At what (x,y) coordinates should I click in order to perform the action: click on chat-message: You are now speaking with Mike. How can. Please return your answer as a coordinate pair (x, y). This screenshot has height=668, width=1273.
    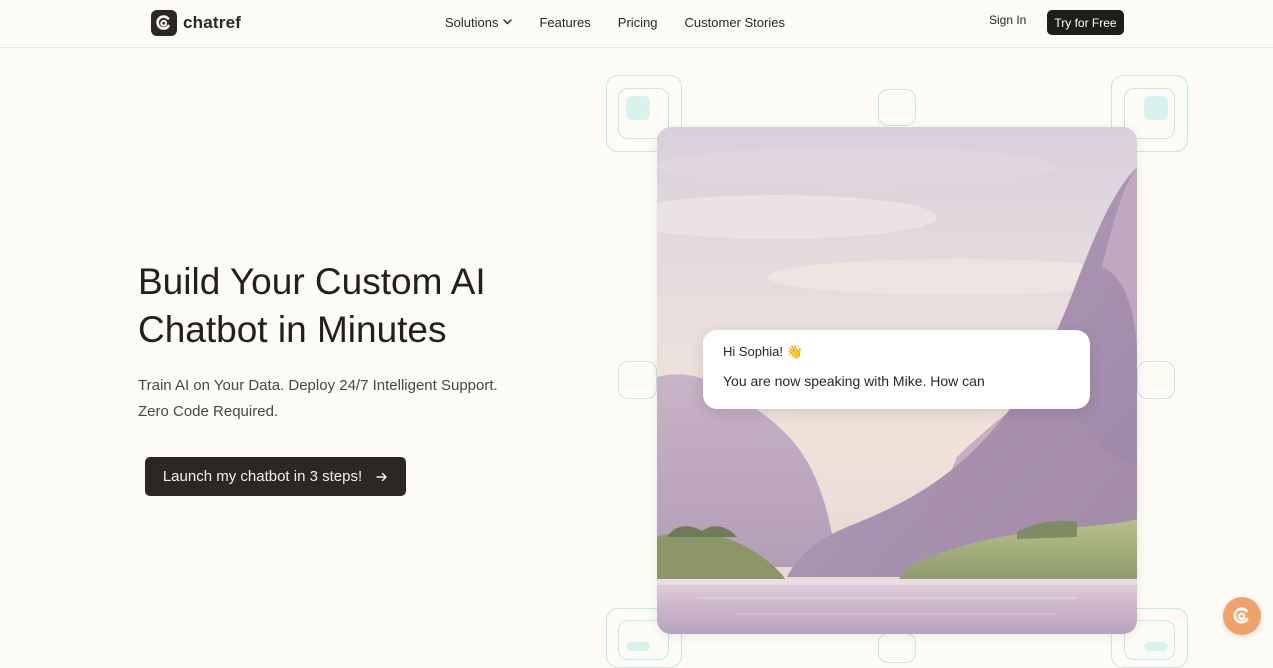
    Looking at the image, I should click on (854, 381).